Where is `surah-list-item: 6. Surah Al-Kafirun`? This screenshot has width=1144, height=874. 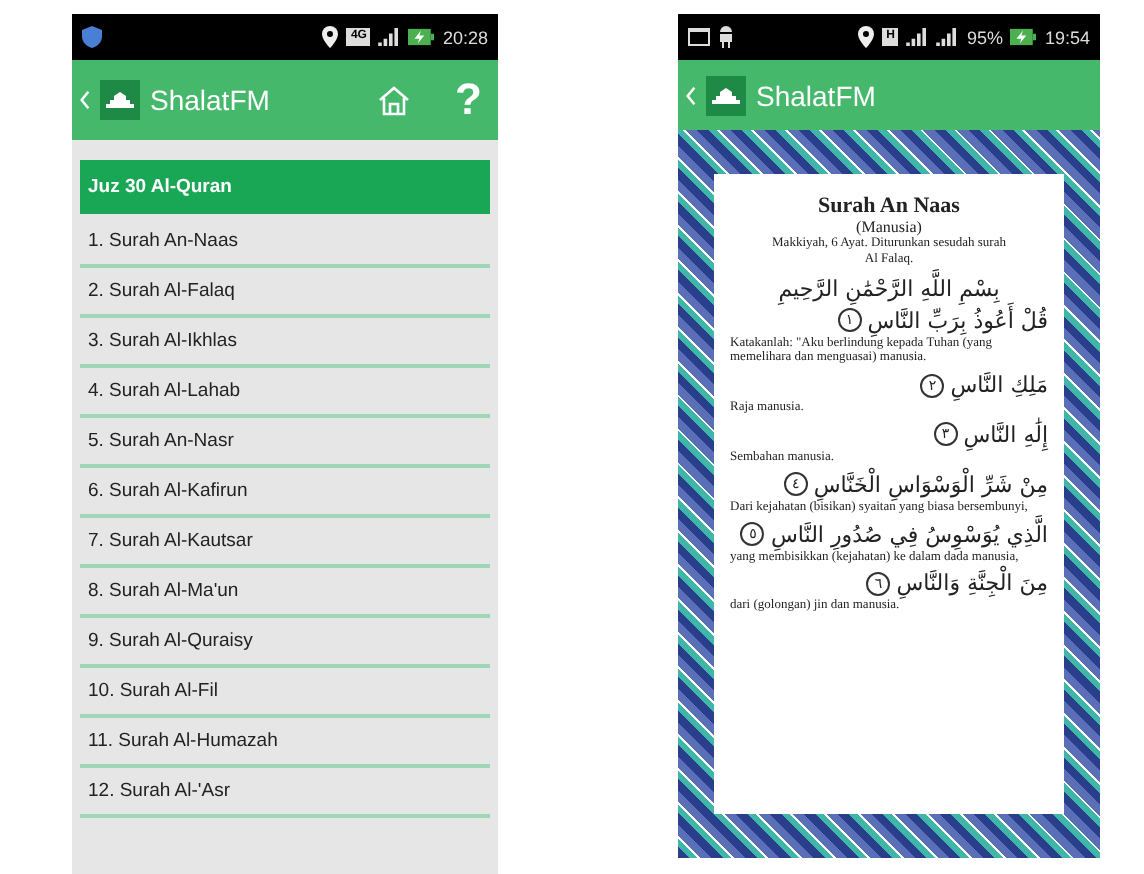 surah-list-item: 6. Surah Al-Kafirun is located at coordinates (285, 493).